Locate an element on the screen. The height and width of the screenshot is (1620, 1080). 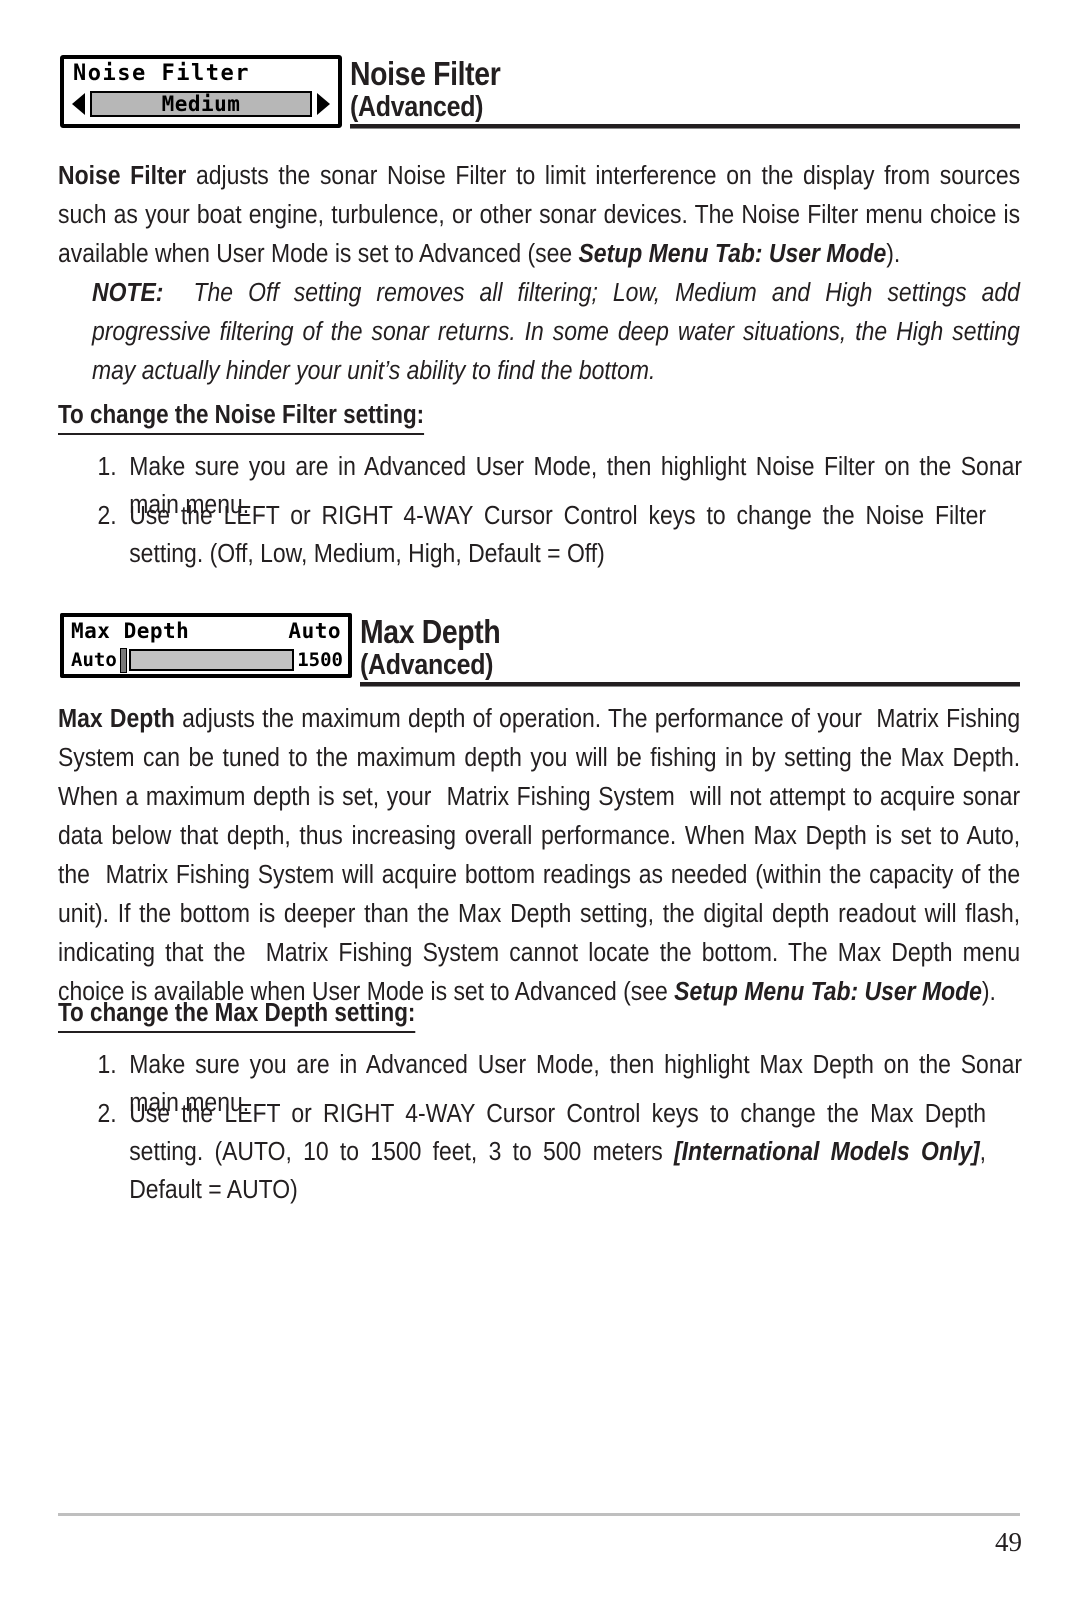
lcd-top-row-max-depth: Max Depth Auto is located at coordinates (206, 631).